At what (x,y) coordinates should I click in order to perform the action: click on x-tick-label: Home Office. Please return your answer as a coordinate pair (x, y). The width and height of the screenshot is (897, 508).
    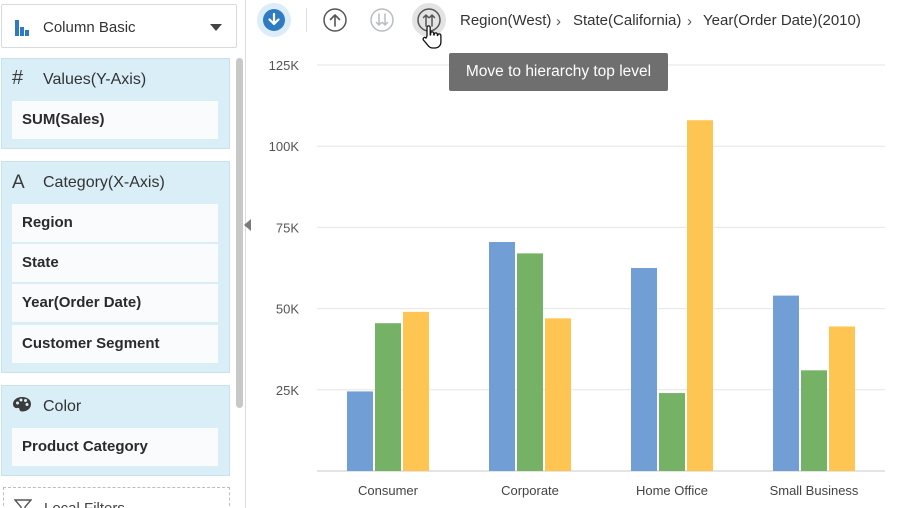
    Looking at the image, I should click on (672, 490).